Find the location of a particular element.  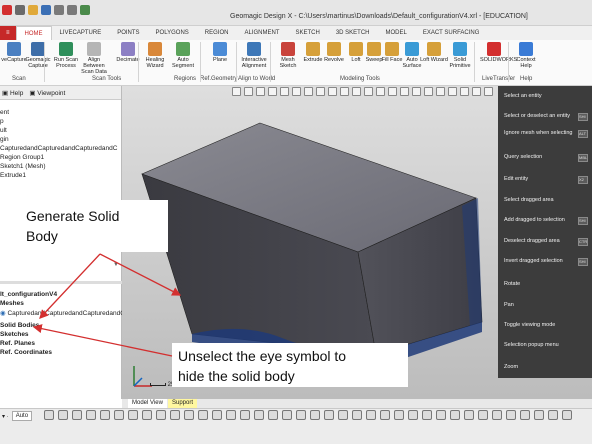

tab-alignment: ALIGNMENT is located at coordinates (261, 33).